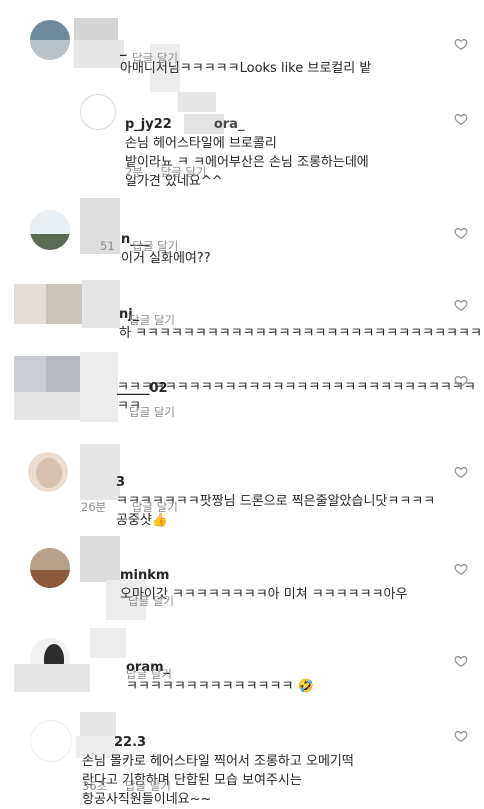 The height and width of the screenshot is (809, 484). I want to click on comment-username: minkm, so click(144, 575).